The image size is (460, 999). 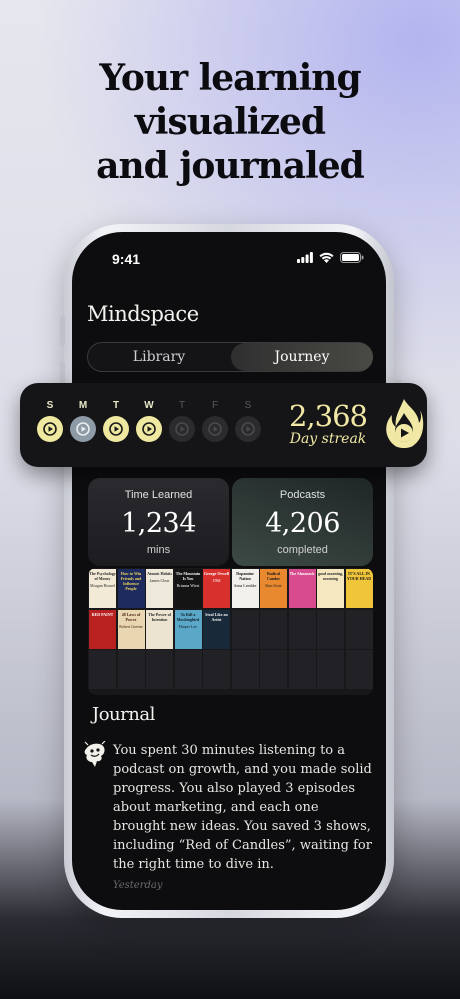 I want to click on podcasts-label: Podcasts, so click(x=302, y=495).